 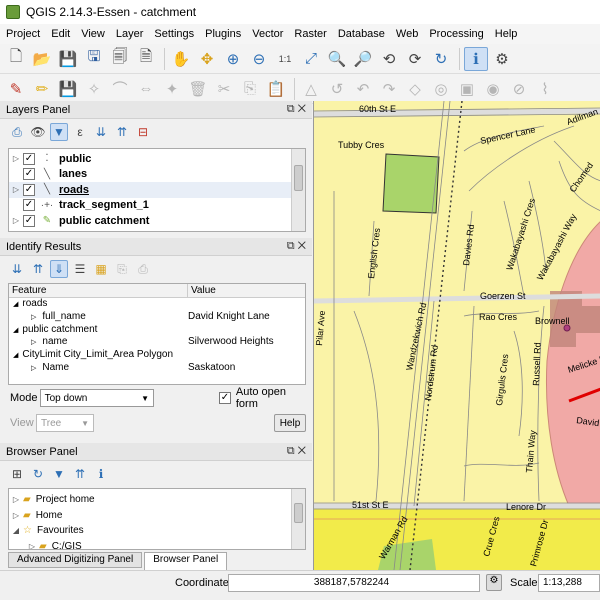 What do you see at coordinates (97, 398) in the screenshot?
I see `mode-select: Top down ▼` at bounding box center [97, 398].